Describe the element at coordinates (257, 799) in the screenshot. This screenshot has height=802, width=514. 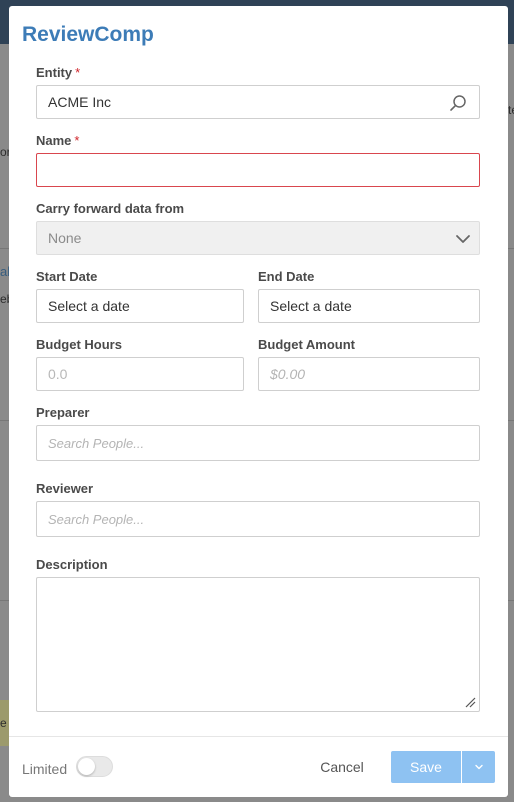
I see `background-bottom` at that location.